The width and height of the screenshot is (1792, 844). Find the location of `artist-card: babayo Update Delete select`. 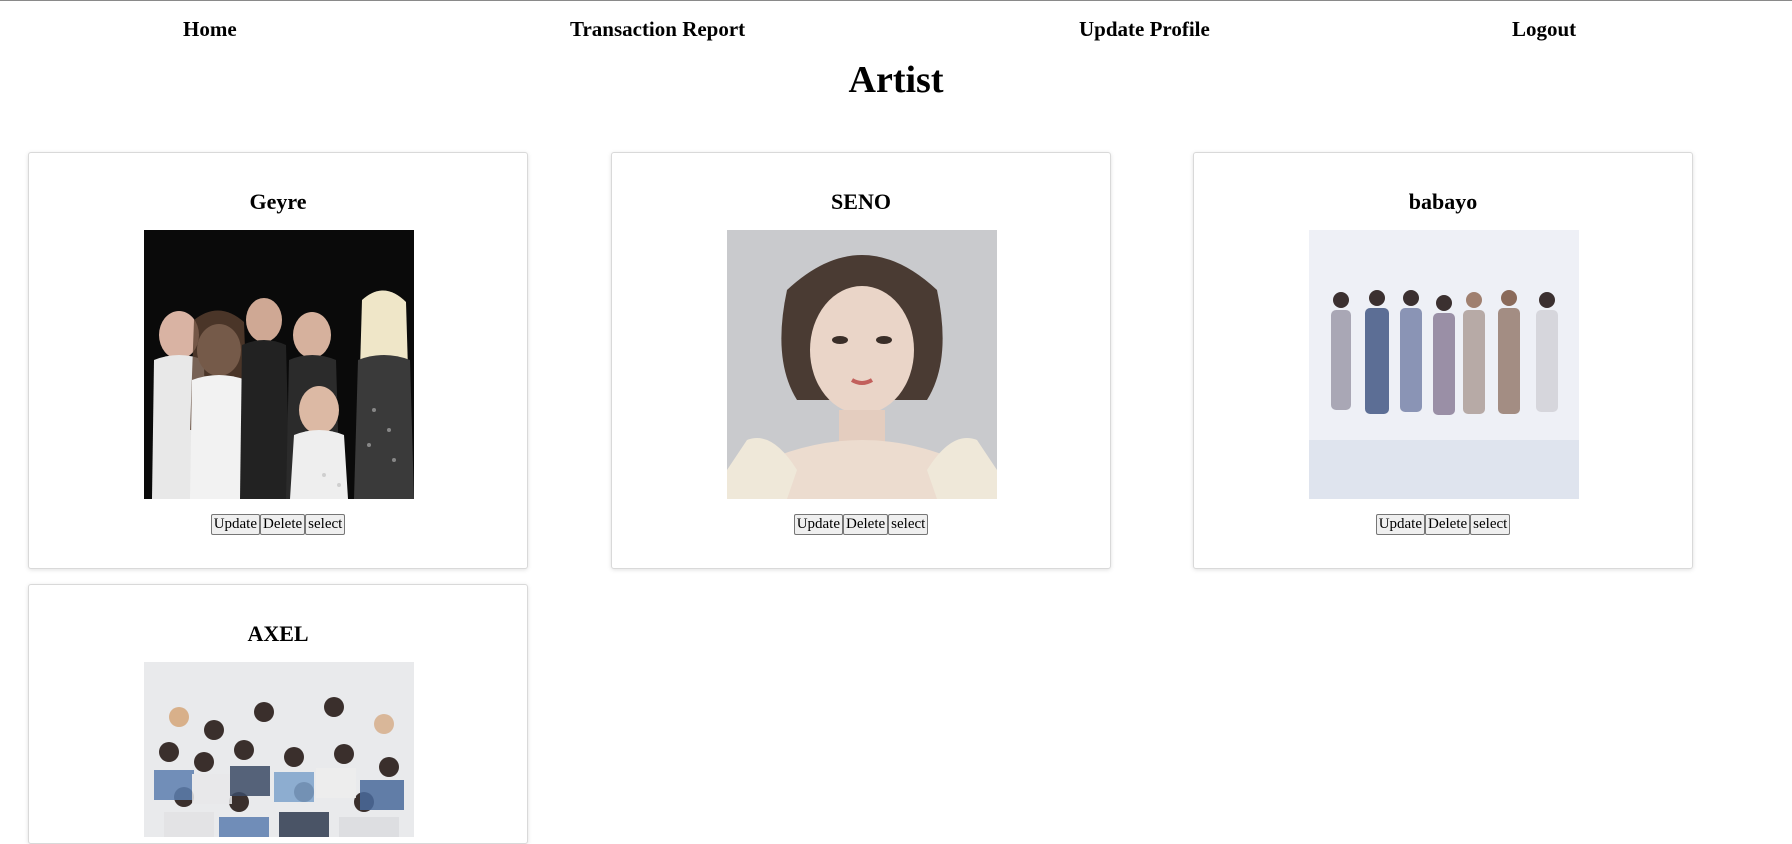

artist-card: babayo Update Delete select is located at coordinates (1443, 360).